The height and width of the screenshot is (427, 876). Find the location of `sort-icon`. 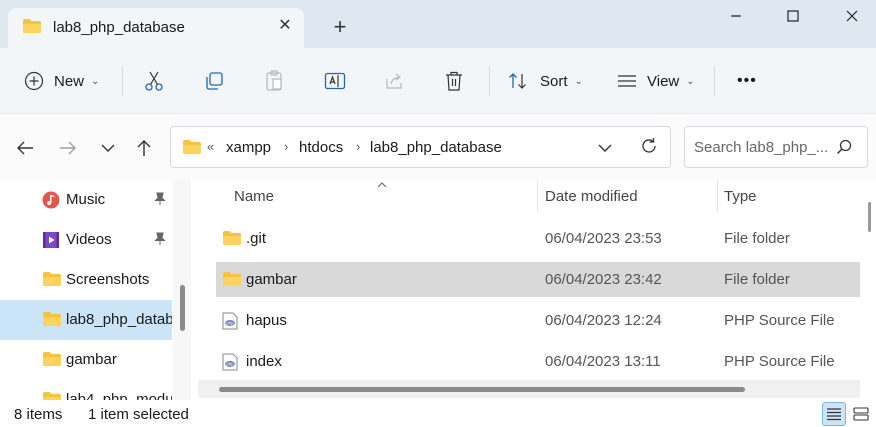

sort-icon is located at coordinates (517, 81).